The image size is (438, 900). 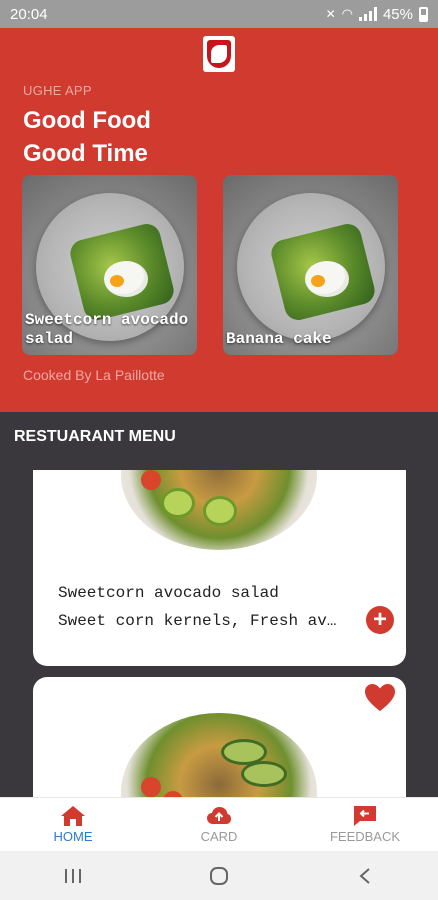 I want to click on status-icons: ✕ ◠ 45%, so click(x=377, y=14).